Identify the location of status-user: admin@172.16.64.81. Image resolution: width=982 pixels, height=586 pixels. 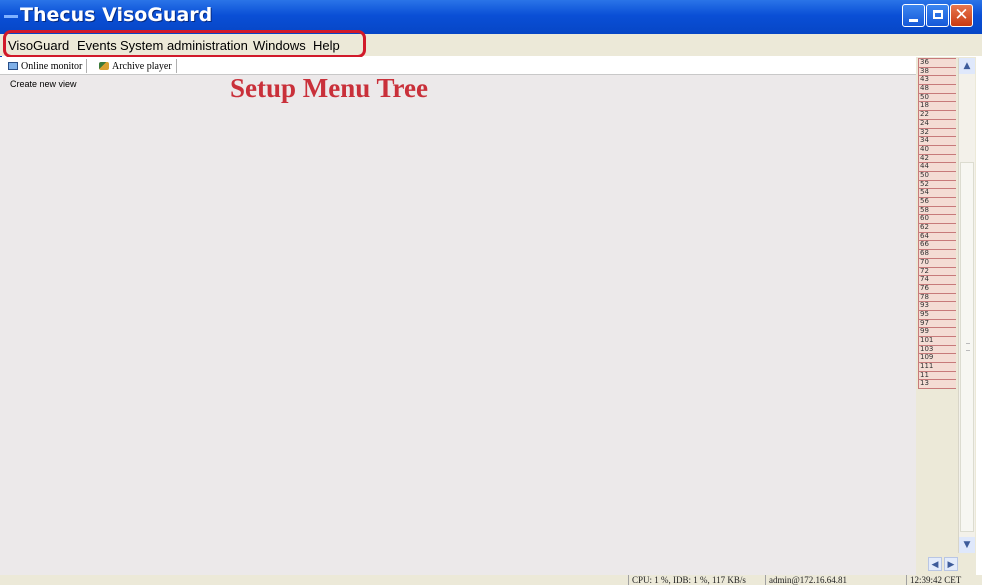
(806, 580).